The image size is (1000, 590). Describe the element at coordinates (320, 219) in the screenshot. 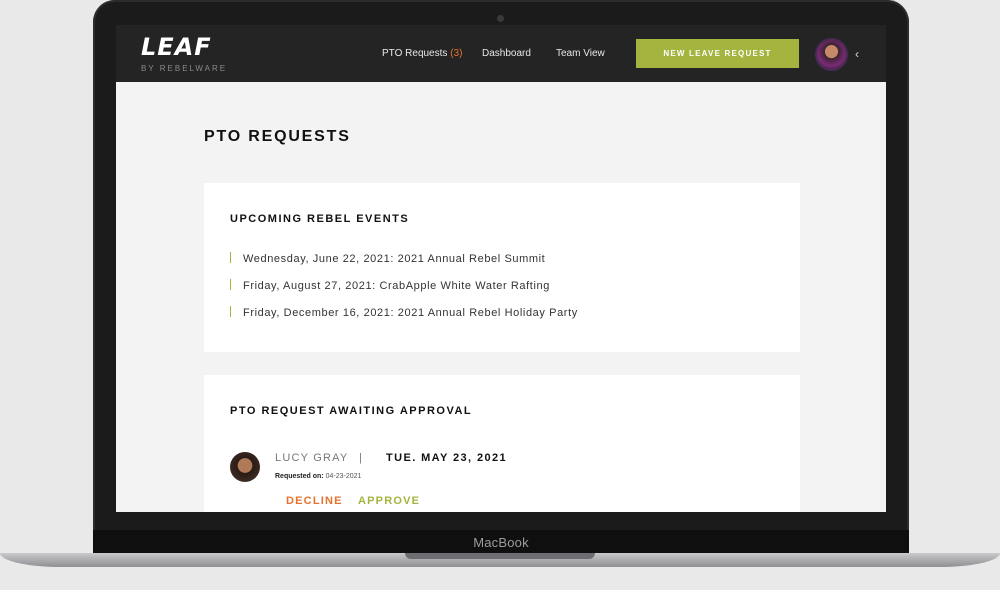

I see `events-card-title: UPCOMING REBEL EVENTS` at that location.